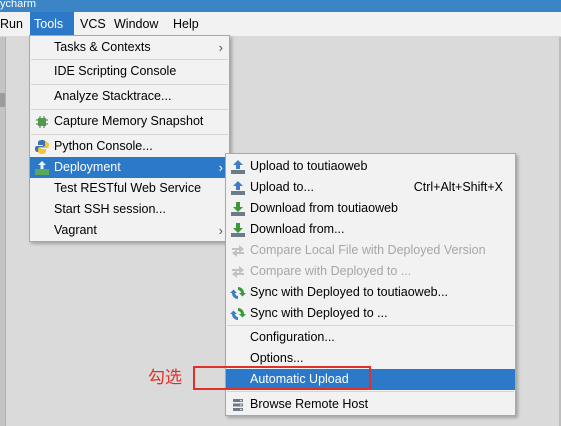 Image resolution: width=561 pixels, height=426 pixels. Describe the element at coordinates (282, 378) in the screenshot. I see `annotation-highlight-box` at that location.